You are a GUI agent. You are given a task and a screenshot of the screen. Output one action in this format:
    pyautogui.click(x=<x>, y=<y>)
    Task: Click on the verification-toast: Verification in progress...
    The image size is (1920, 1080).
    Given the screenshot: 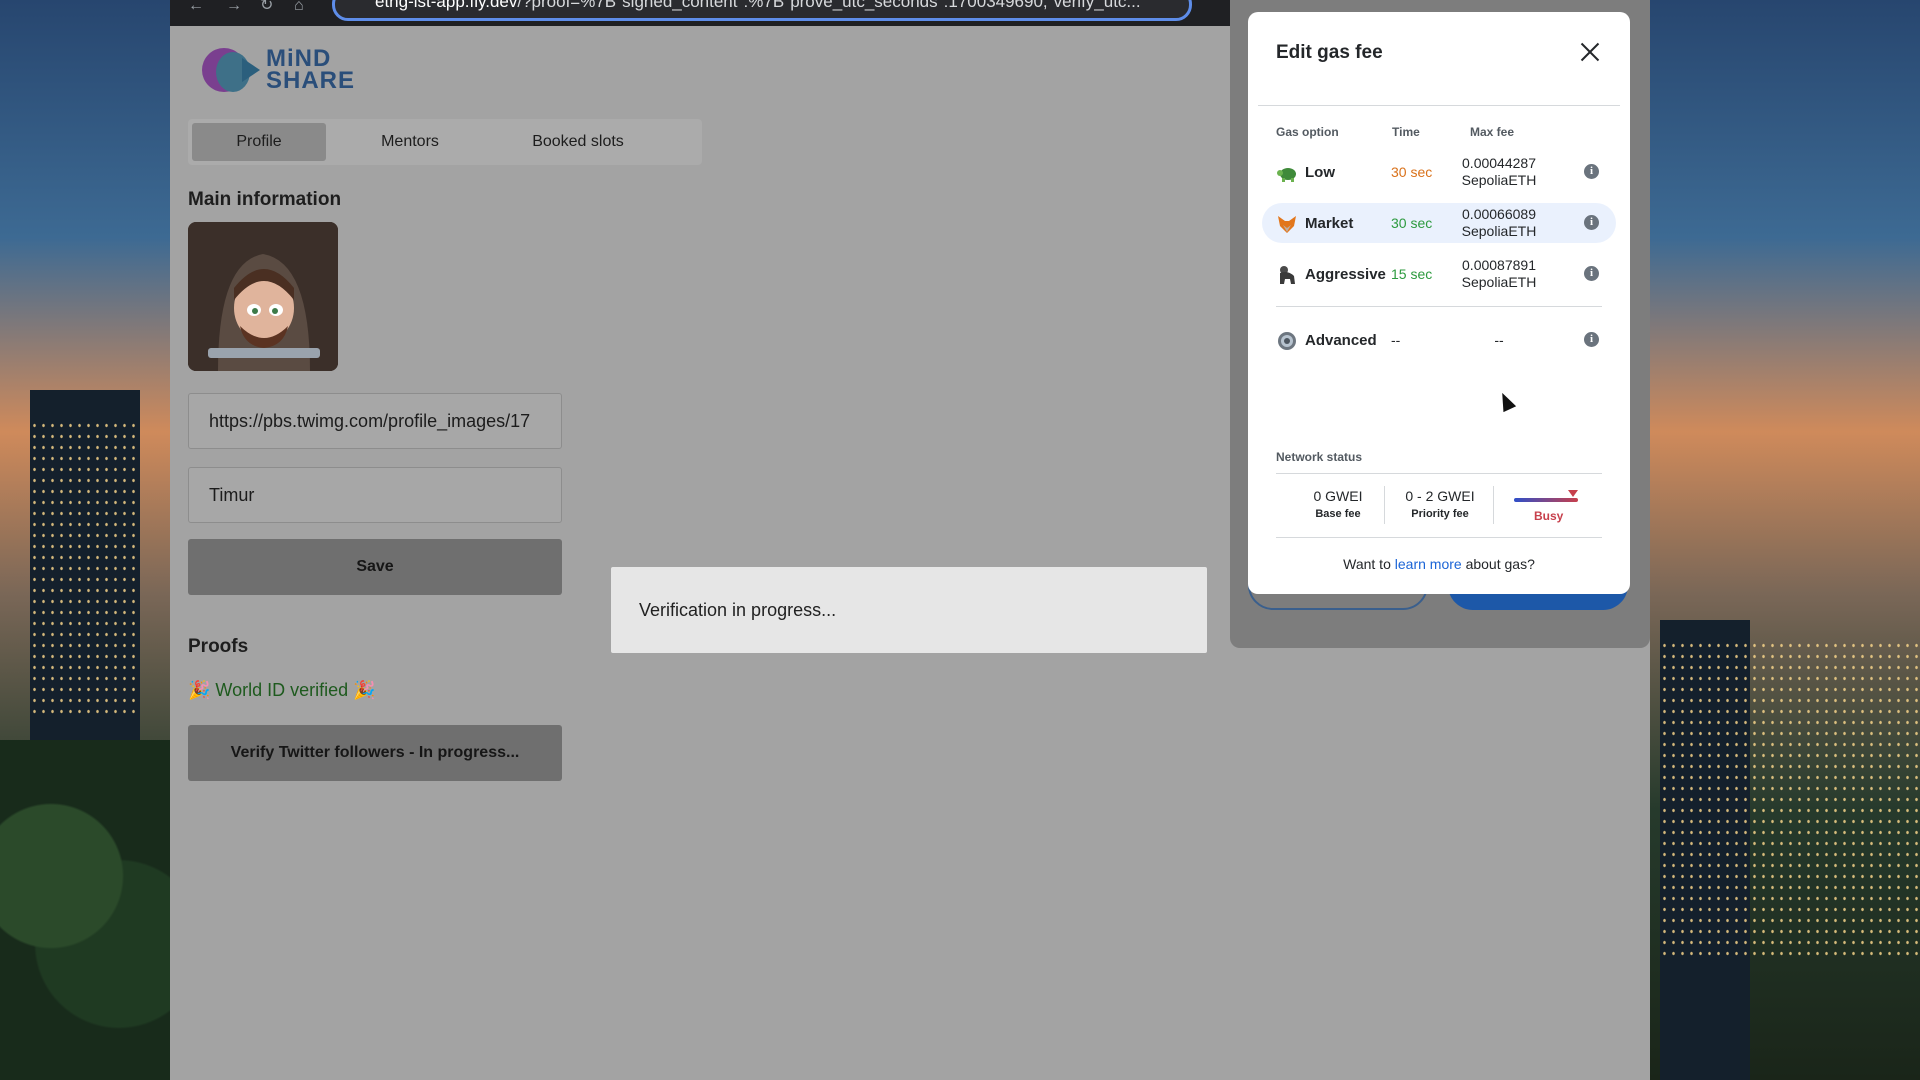 What is the action you would take?
    pyautogui.click(x=909, y=610)
    